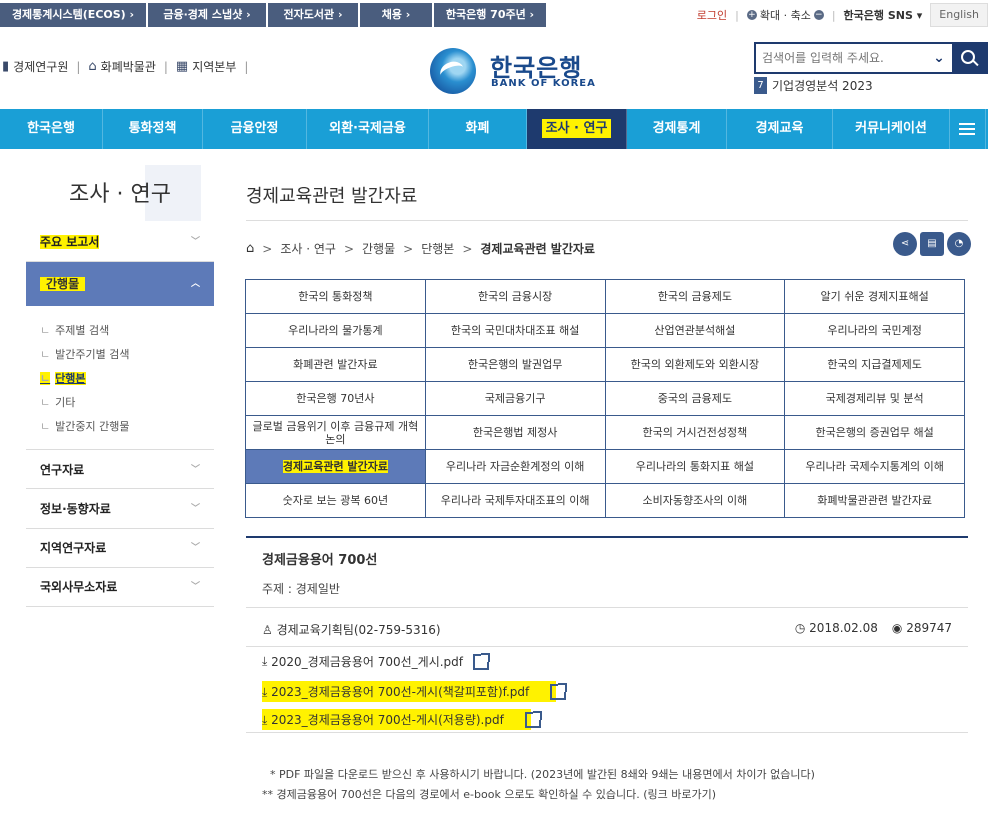 The width and height of the screenshot is (988, 816). What do you see at coordinates (818, 15) in the screenshot?
I see `zoom-out-icon: −` at bounding box center [818, 15].